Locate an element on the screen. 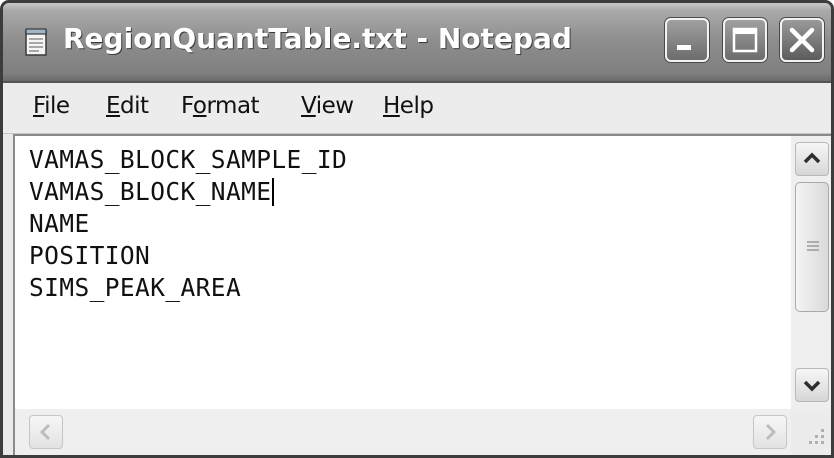 This screenshot has width=834, height=458. text-line: SIMS_PEAK_AREA is located at coordinates (135, 287).